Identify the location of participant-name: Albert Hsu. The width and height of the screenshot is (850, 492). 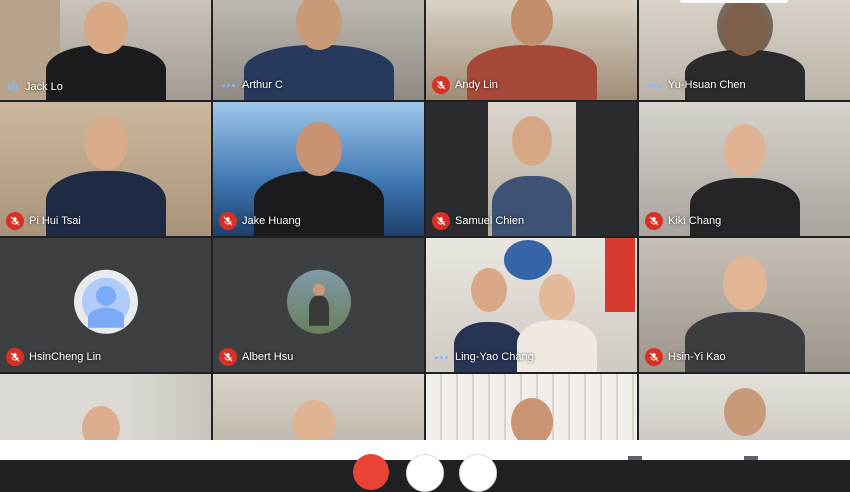
(268, 357).